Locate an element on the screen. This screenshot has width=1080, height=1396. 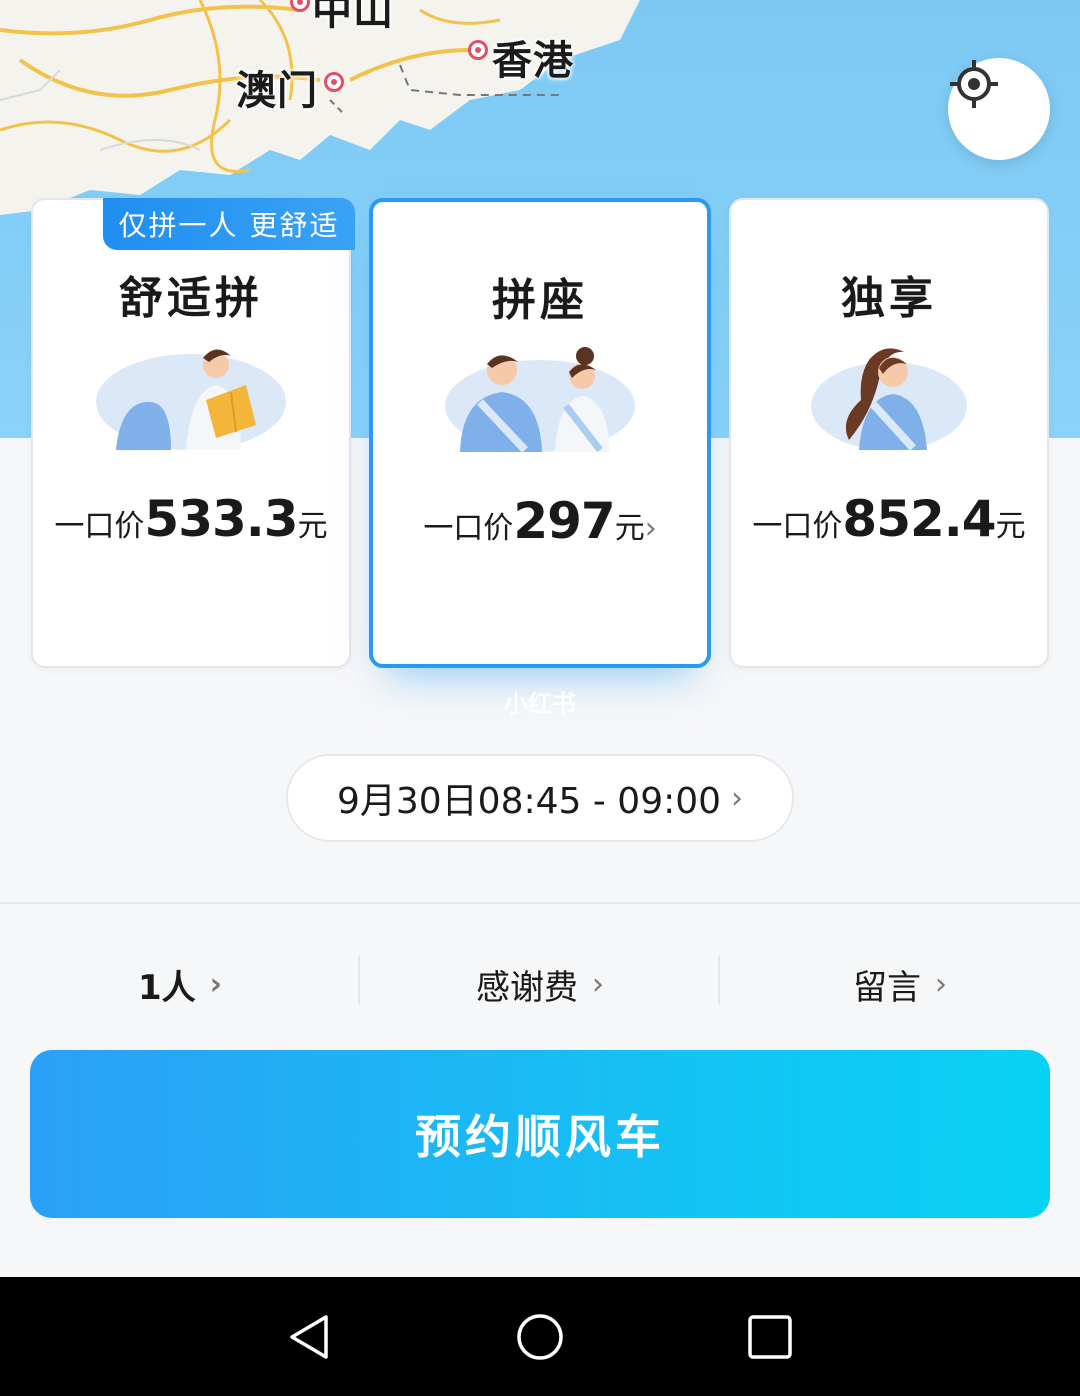
price-display: 一口价297元› is located at coordinates (540, 521).